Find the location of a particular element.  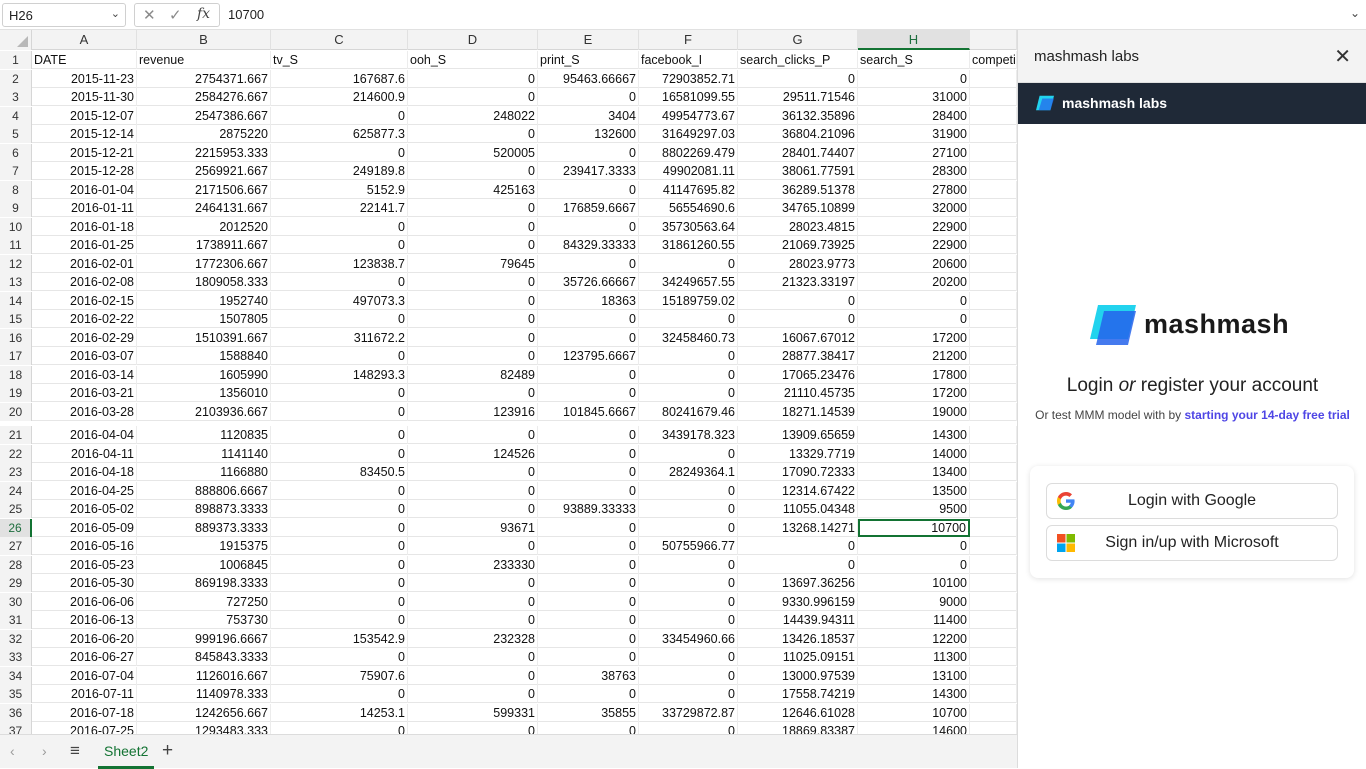

row-header: 20 is located at coordinates (16, 411).